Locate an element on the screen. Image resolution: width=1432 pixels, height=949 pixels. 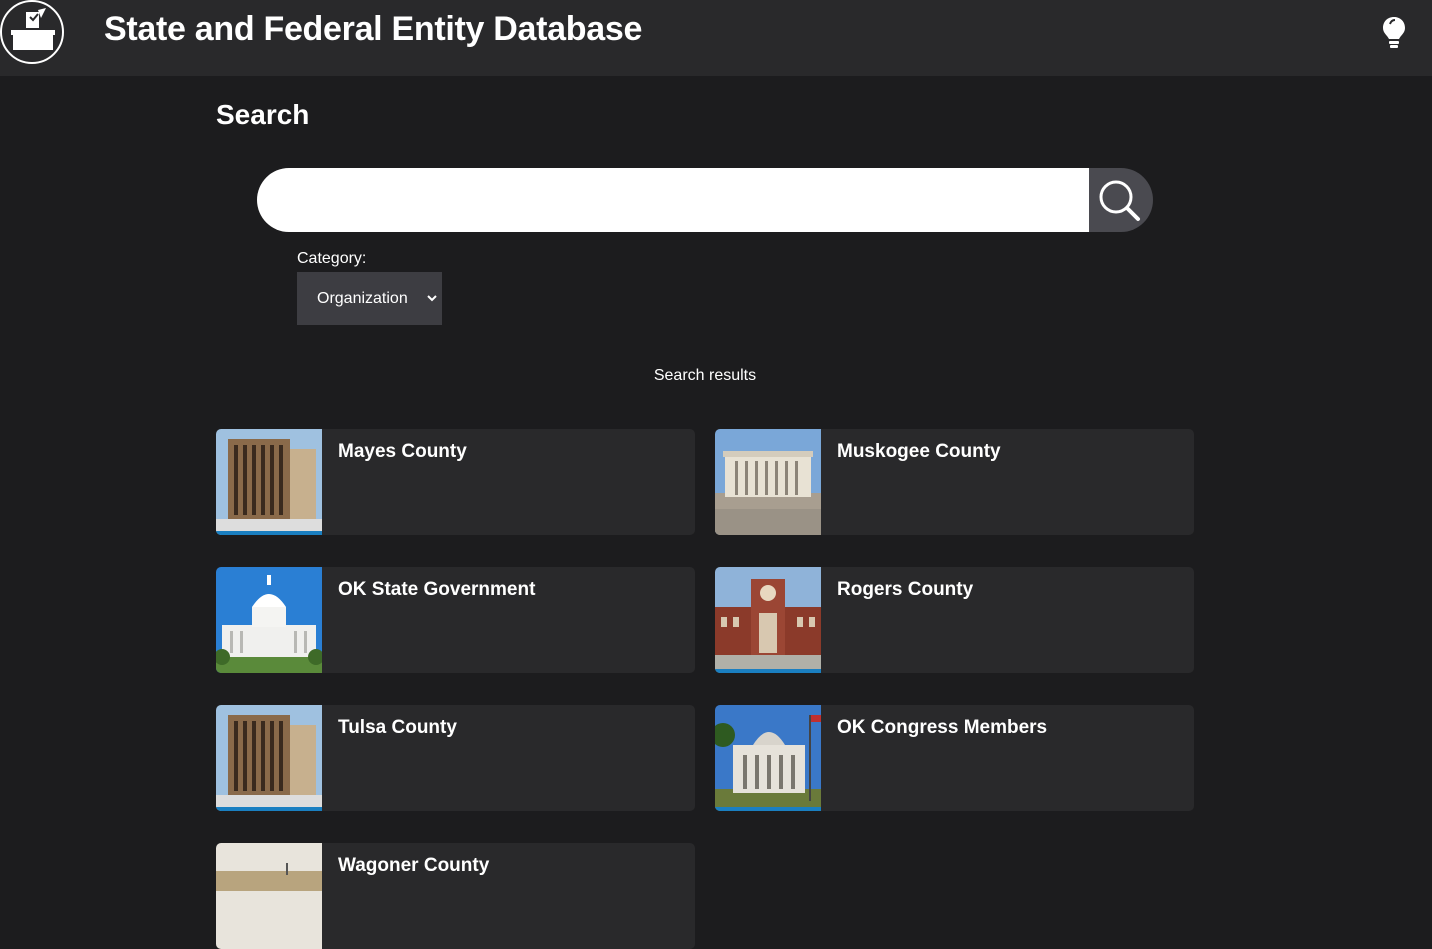
top-bar: State and Federal Entity Database is located at coordinates (716, 38).